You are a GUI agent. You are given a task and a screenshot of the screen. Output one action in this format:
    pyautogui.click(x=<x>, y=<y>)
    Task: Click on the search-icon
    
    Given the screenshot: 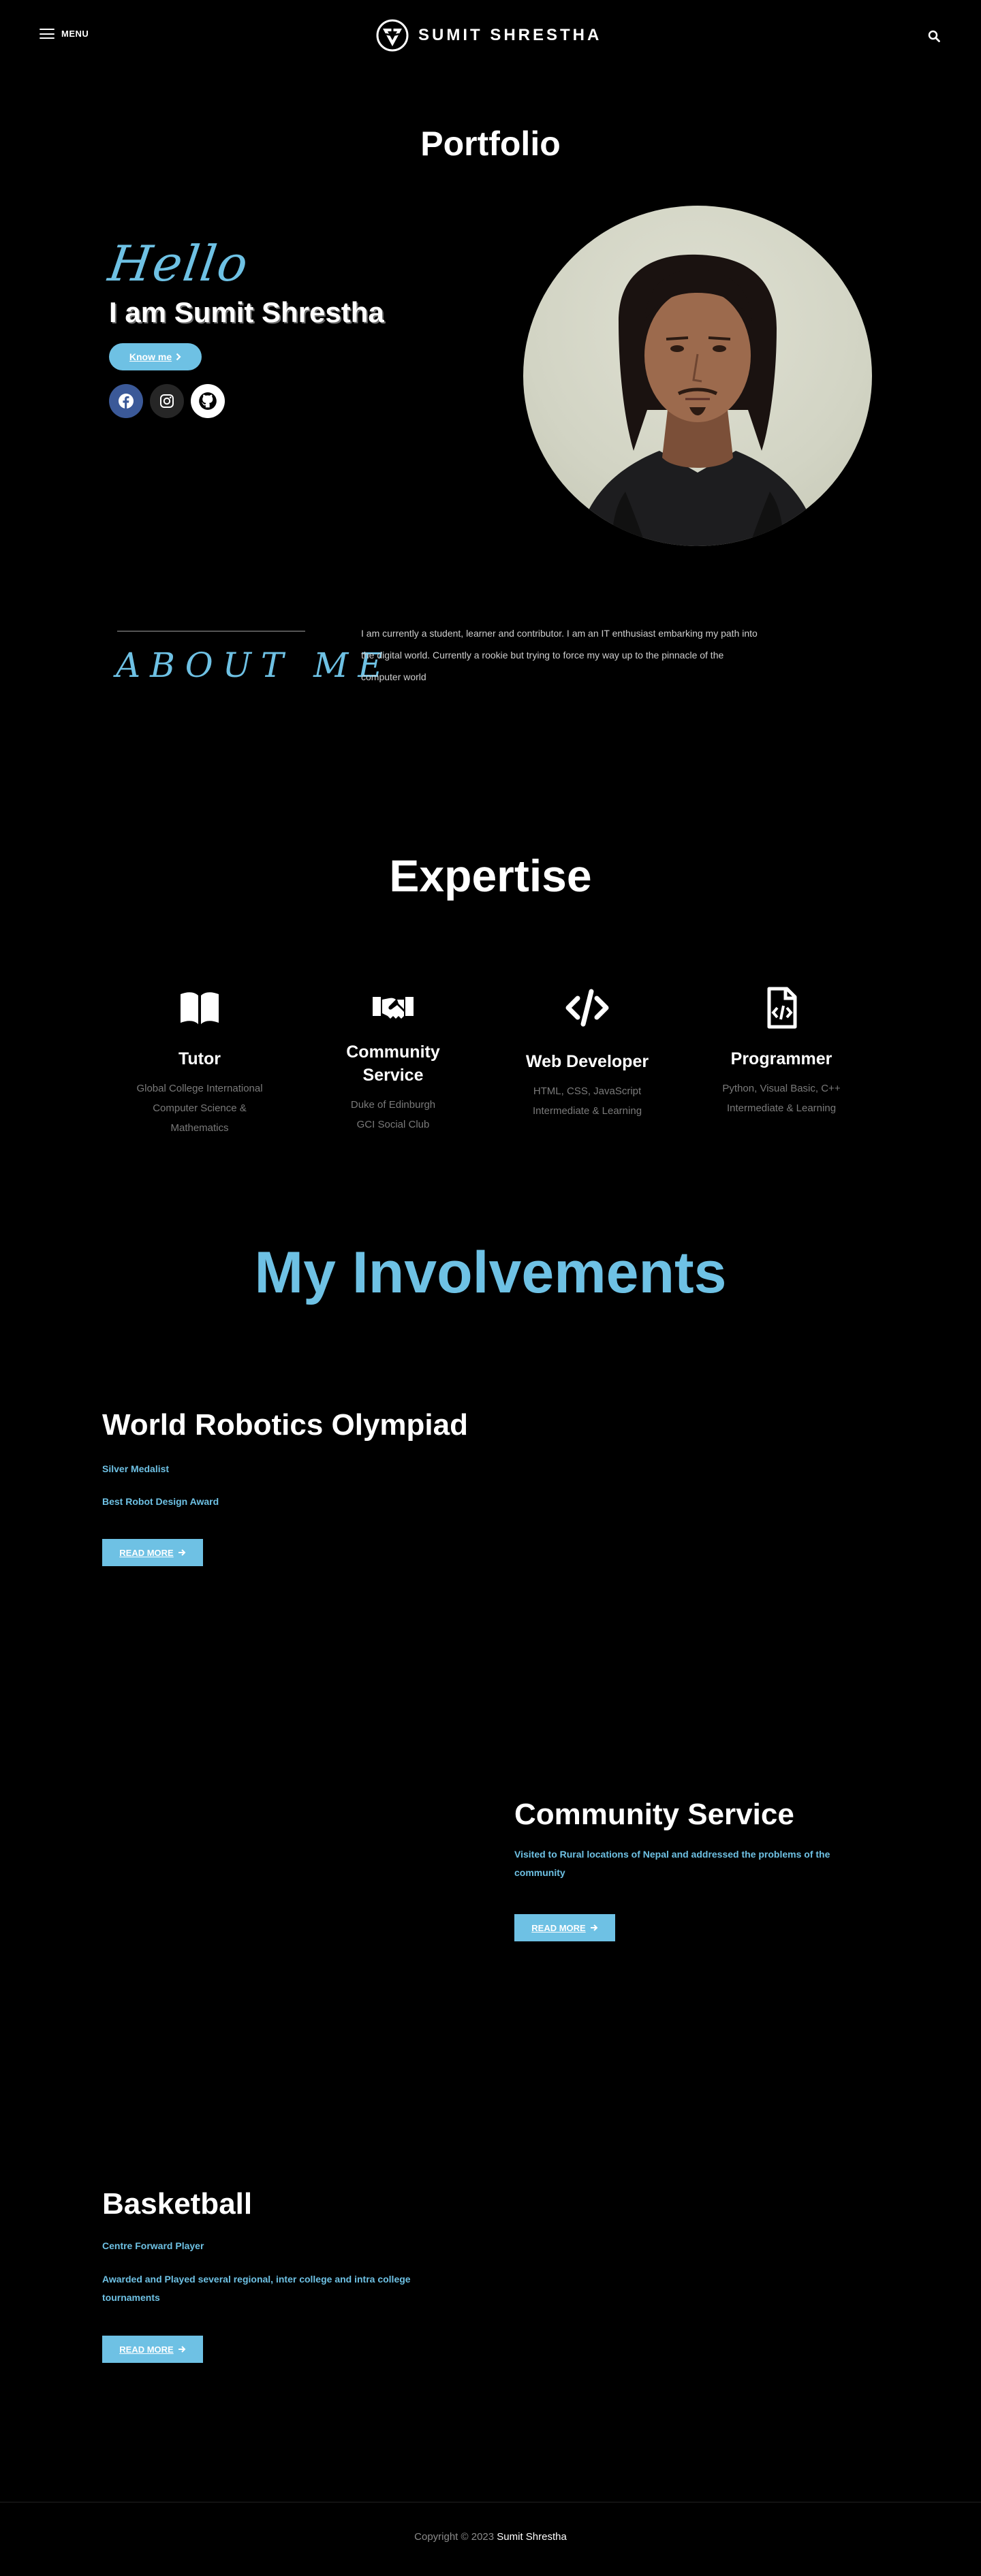 What is the action you would take?
    pyautogui.click(x=934, y=36)
    